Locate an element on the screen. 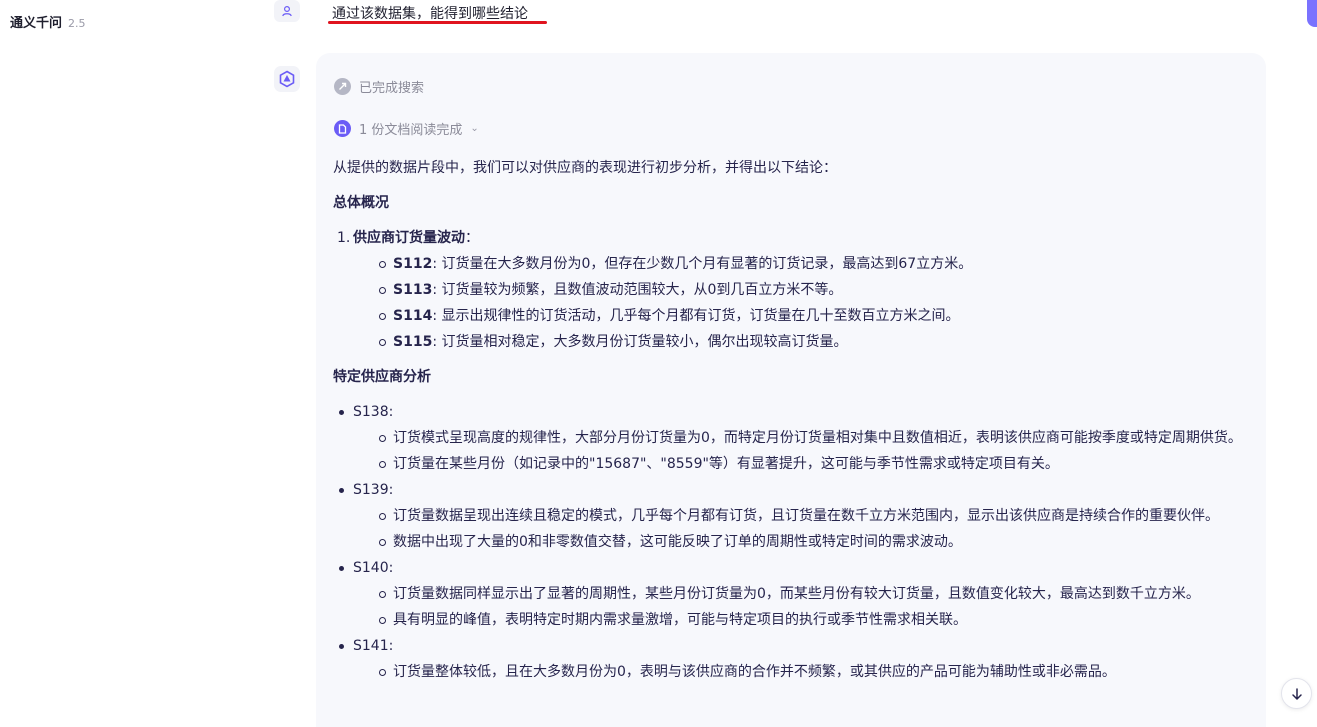 This screenshot has width=1317, height=727. document-read-toggle: 1 份文档阅读完成 ⌄ is located at coordinates (406, 128).